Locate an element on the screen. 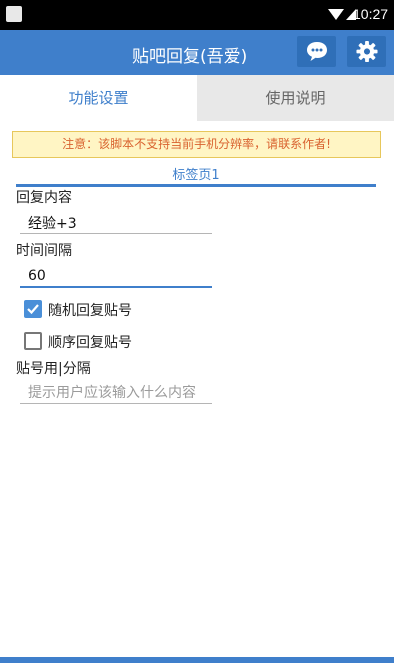 The height and width of the screenshot is (663, 394). post-ids-input is located at coordinates (116, 393).